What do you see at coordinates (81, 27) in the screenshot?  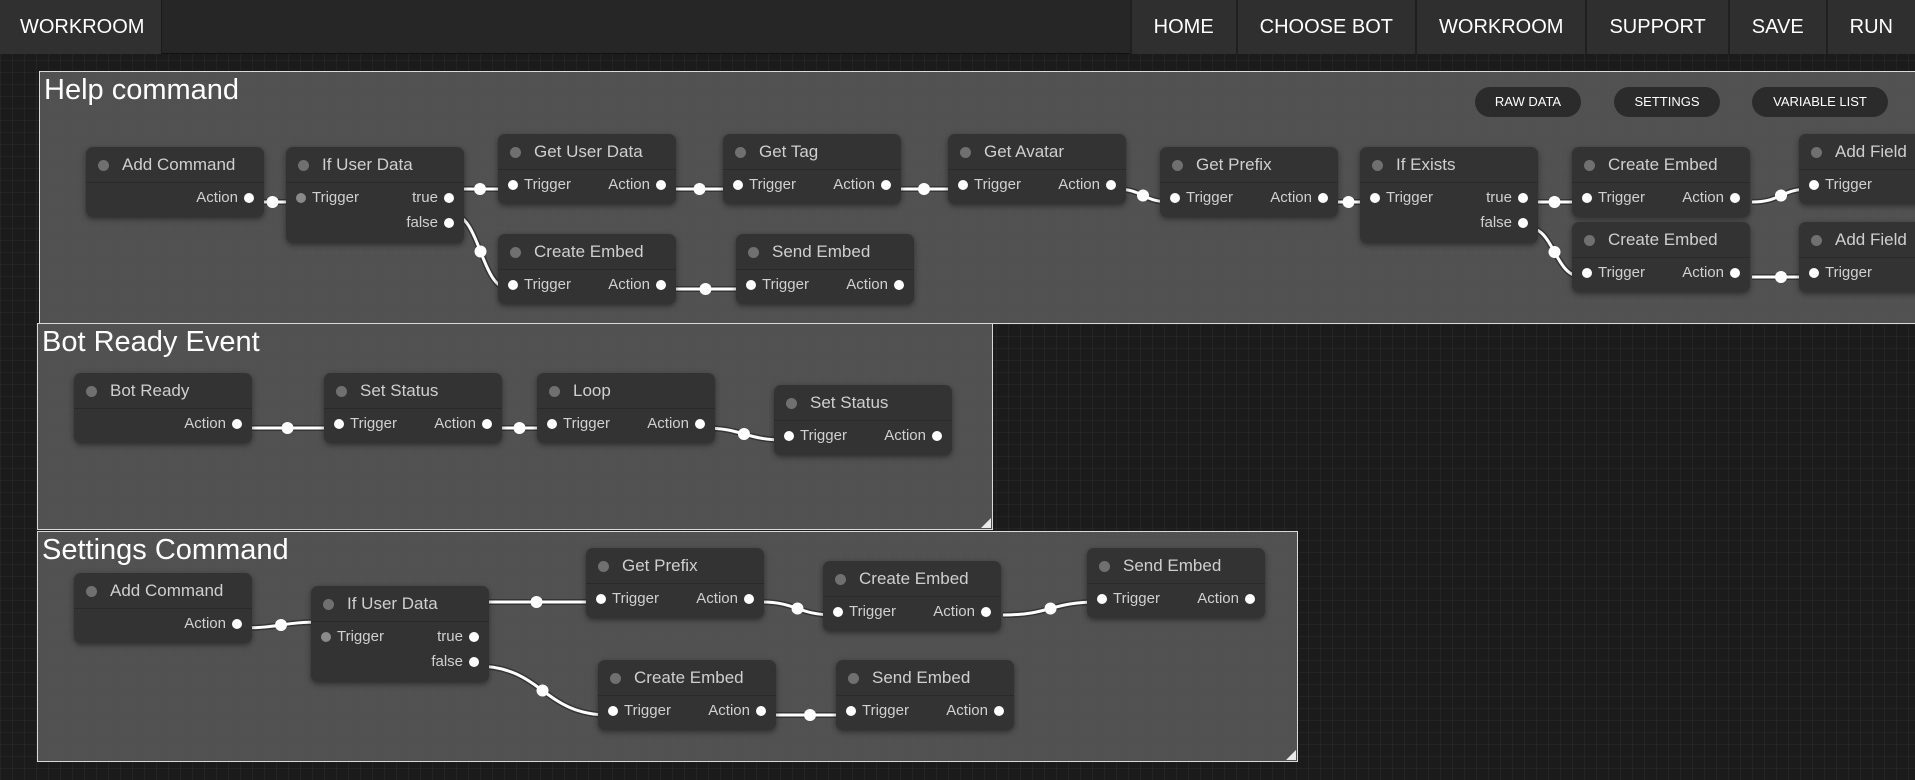 I see `app-title: WORKROOM` at bounding box center [81, 27].